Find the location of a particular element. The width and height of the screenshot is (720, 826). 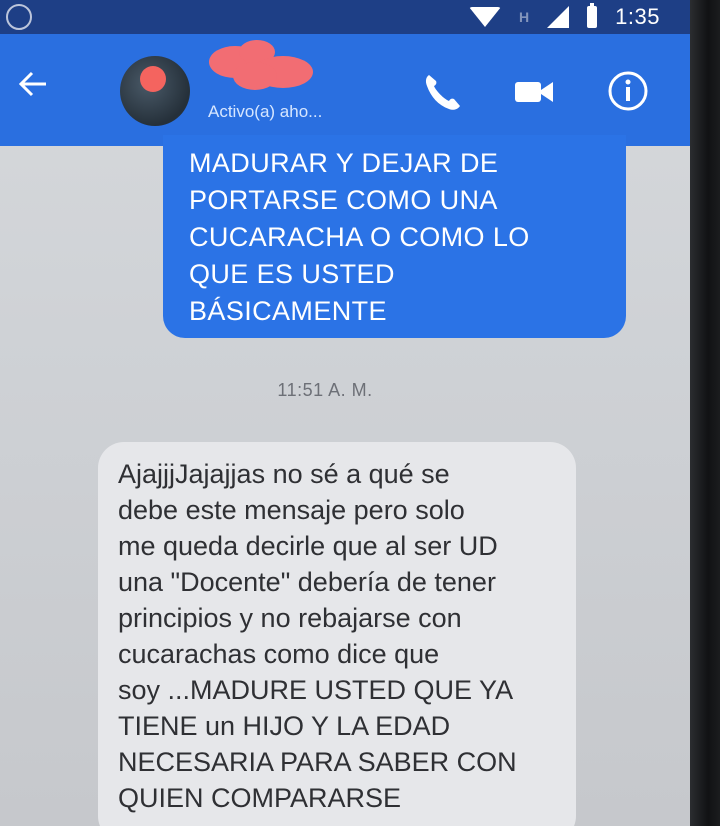

avatar-redaction-dot is located at coordinates (153, 79).